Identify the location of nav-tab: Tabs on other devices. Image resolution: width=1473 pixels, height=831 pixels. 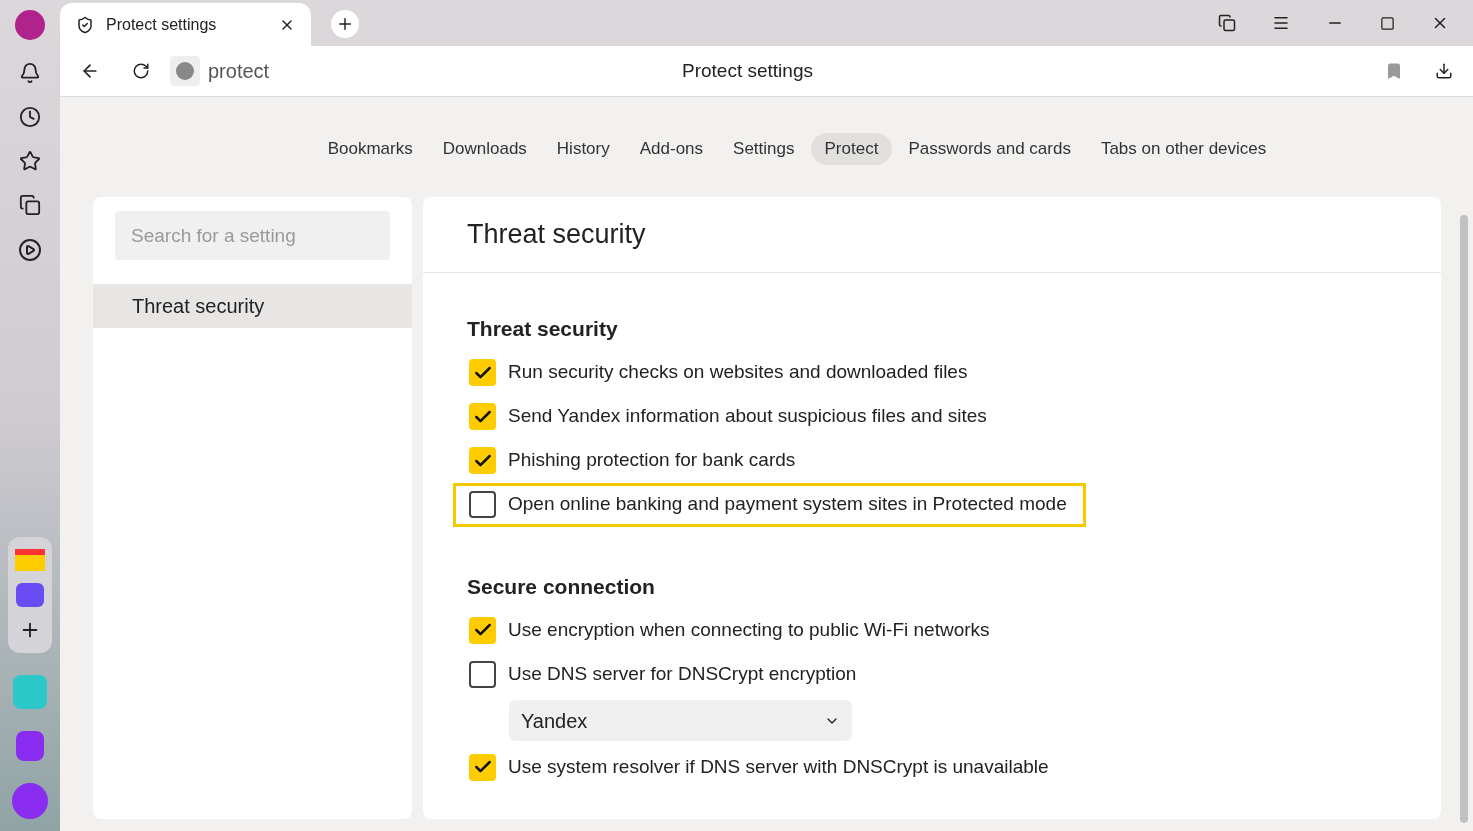
(1183, 149).